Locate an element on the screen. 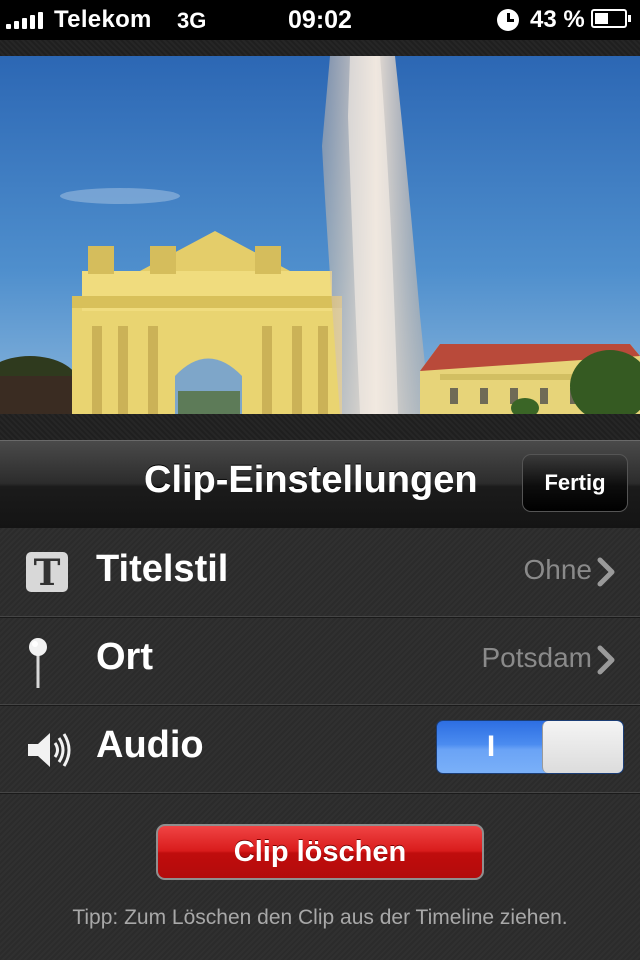 The image size is (640, 960). top-divider is located at coordinates (320, 48).